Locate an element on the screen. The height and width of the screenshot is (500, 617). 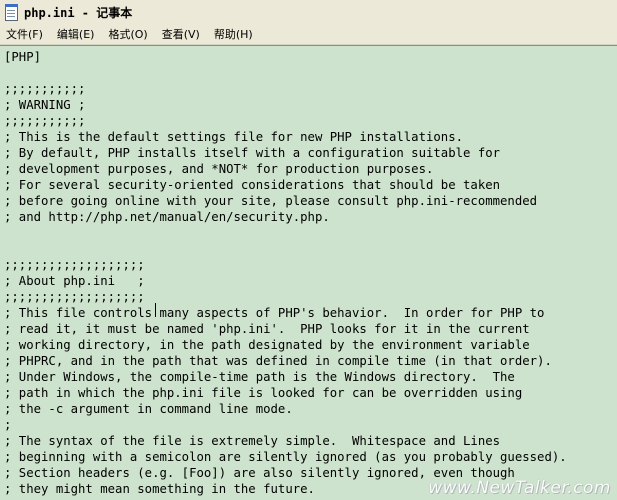
menu-edit: 编辑(E) is located at coordinates (77, 34).